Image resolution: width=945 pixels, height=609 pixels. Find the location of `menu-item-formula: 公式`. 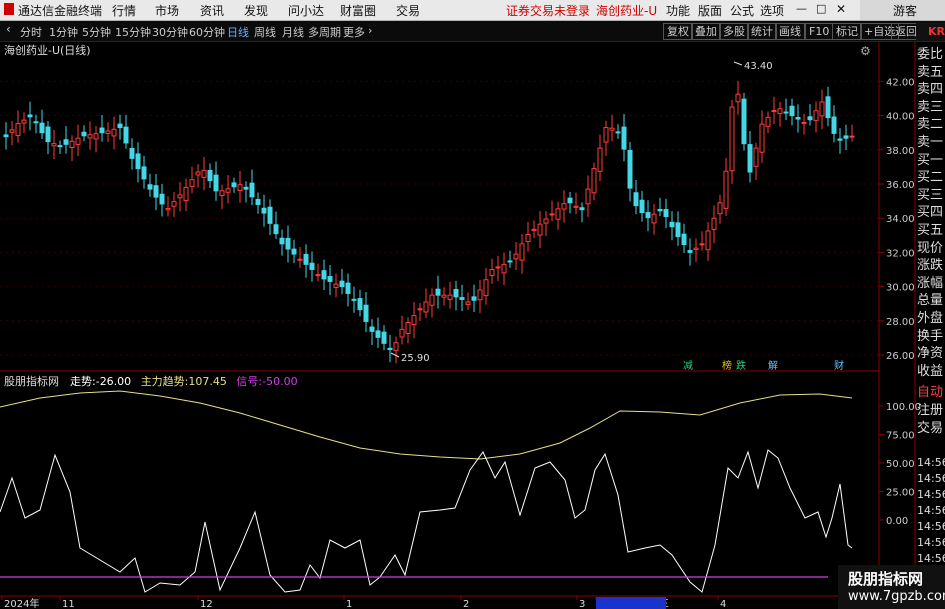

menu-item-formula: 公式 is located at coordinates (742, 10).